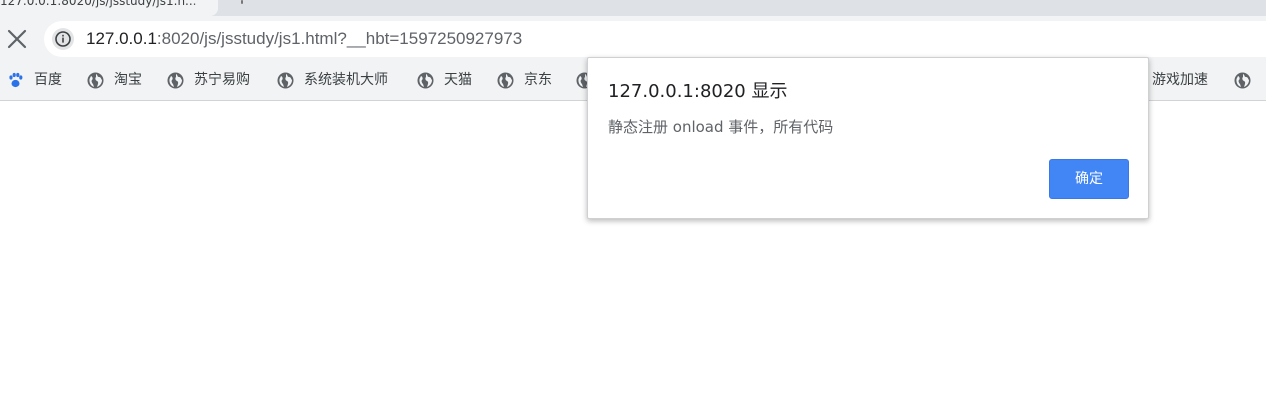 The height and width of the screenshot is (405, 1266). I want to click on bookmark-baidu: 百度, so click(34, 80).